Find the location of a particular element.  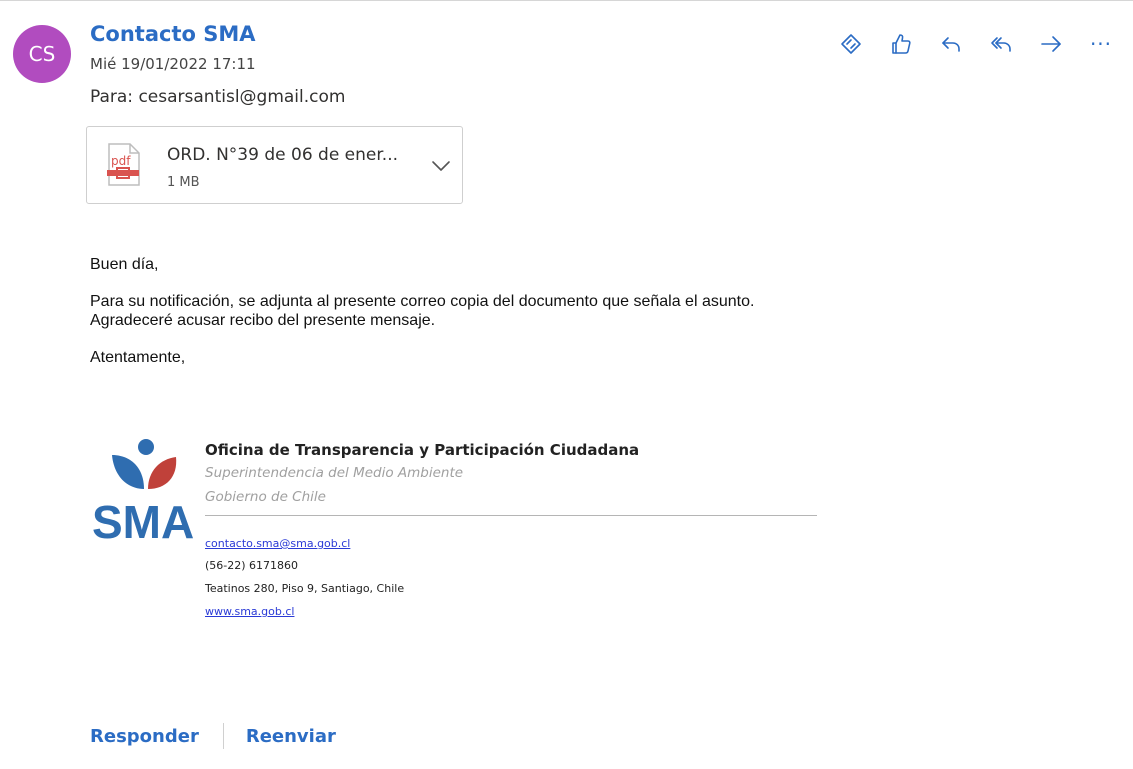

avatar: CS is located at coordinates (42, 54).